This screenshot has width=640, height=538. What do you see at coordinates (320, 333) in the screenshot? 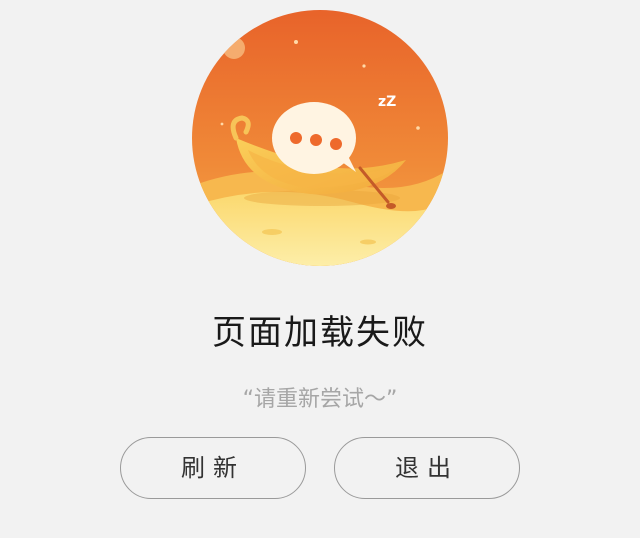
I see `error-title: 页面加载失败` at bounding box center [320, 333].